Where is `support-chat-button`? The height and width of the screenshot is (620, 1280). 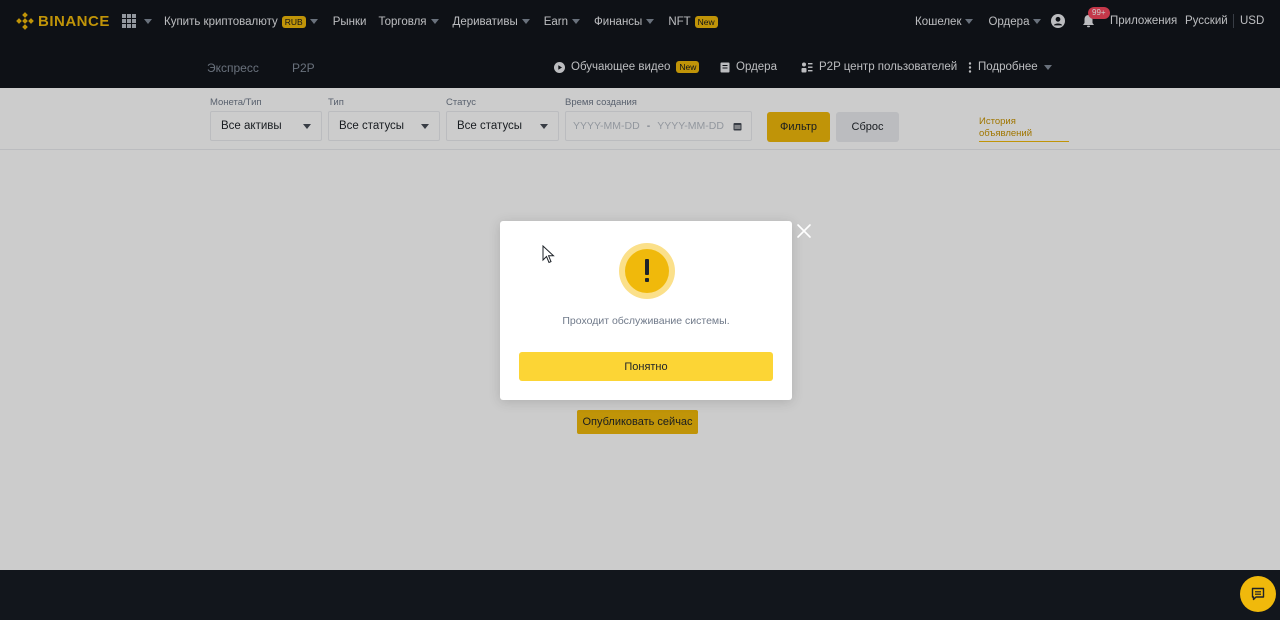 support-chat-button is located at coordinates (1258, 594).